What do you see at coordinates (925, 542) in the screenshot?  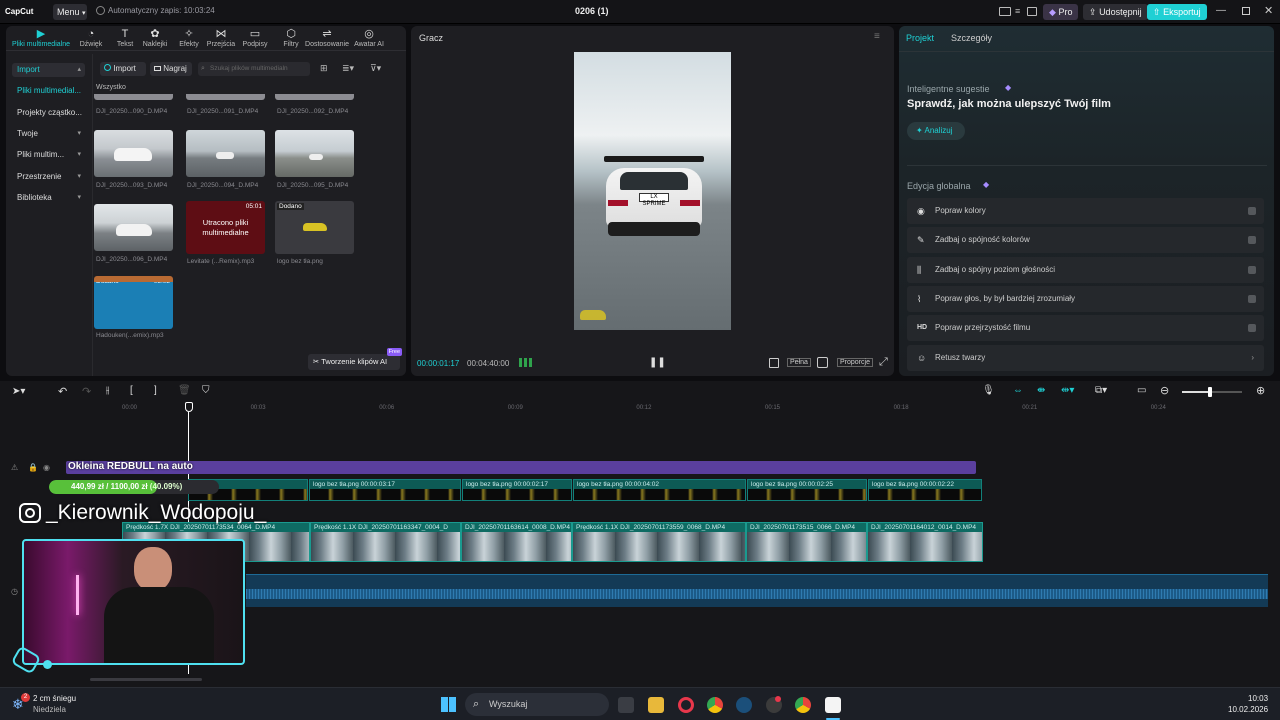 I see `video-clip: DJI_20250701164012_0014_D.MP4` at bounding box center [925, 542].